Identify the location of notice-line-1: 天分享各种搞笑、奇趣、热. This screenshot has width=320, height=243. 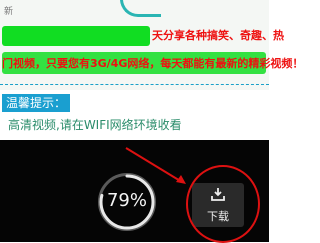
(143, 36).